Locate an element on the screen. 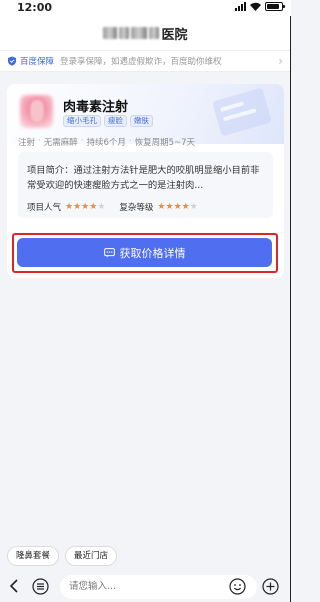 This screenshot has width=320, height=602. guarantee-banner: 百度保障 登录享保障，如遇虚假欺诈，百度助你维权 › is located at coordinates (145, 61).